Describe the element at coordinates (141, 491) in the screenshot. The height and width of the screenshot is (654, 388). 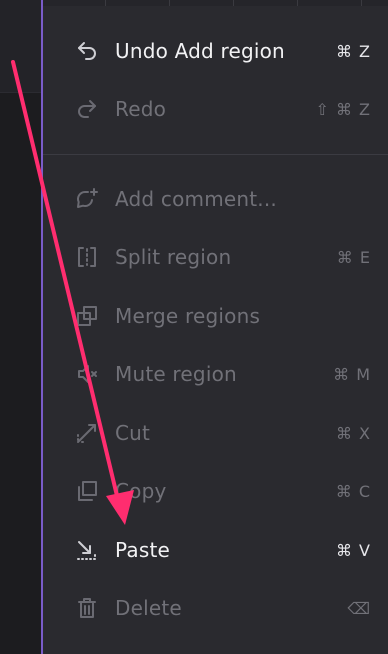
I see `menu-item-label: Copy` at that location.